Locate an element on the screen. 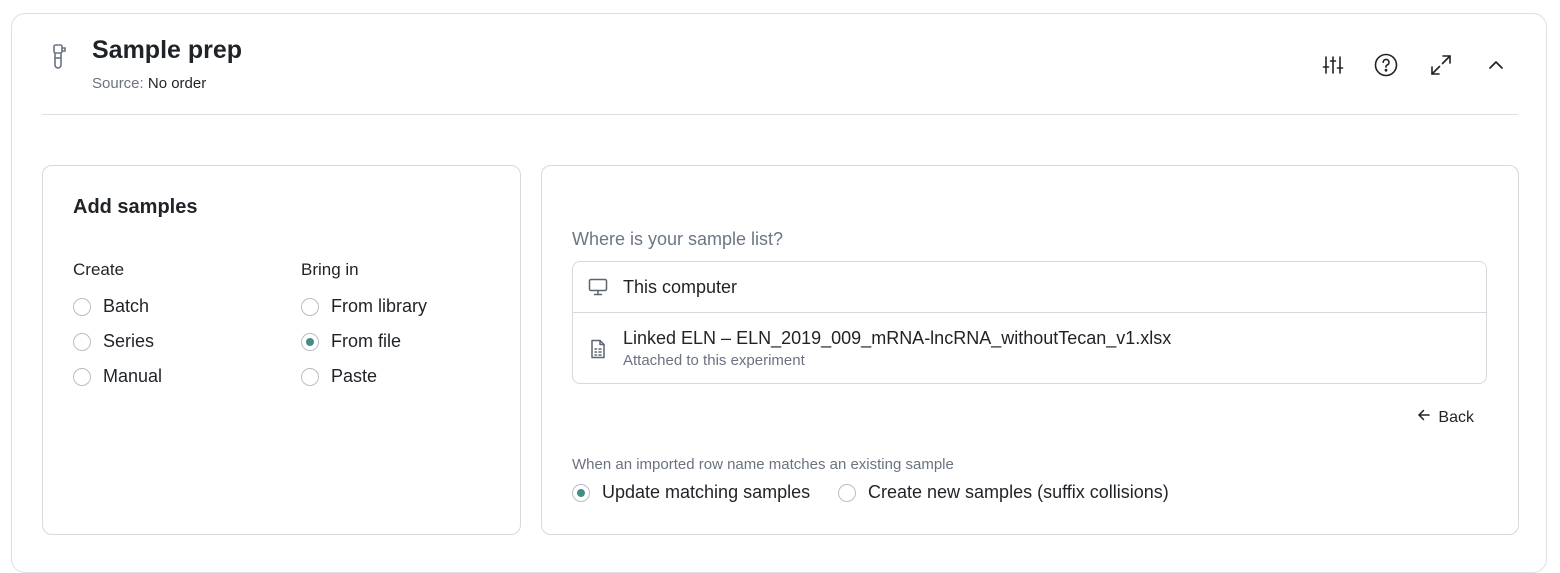  help-circle-icon is located at coordinates (1386, 65).